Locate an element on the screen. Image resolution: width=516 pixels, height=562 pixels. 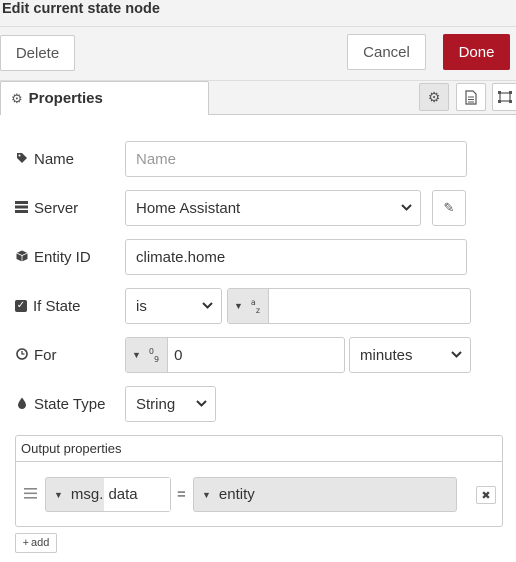
if-state-label-text: If State is located at coordinates (57, 306).